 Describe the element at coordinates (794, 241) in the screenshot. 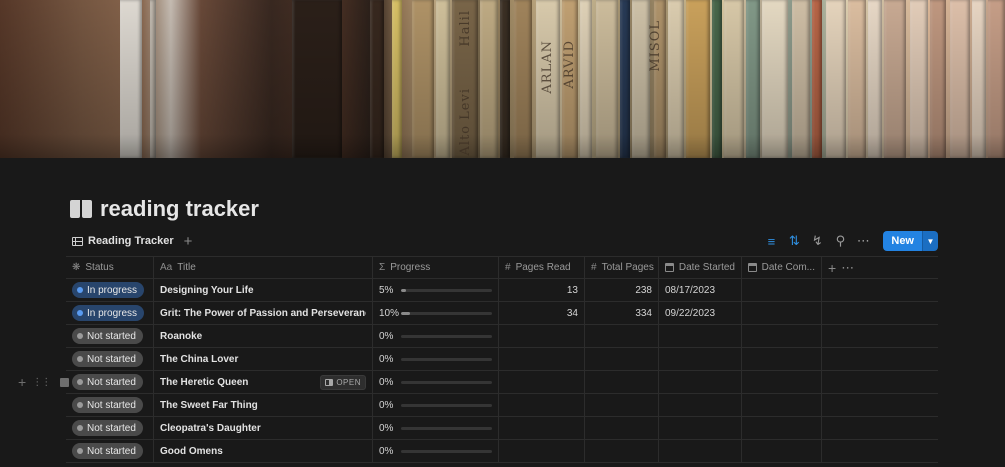

I see `sort-icon: ⇅` at that location.